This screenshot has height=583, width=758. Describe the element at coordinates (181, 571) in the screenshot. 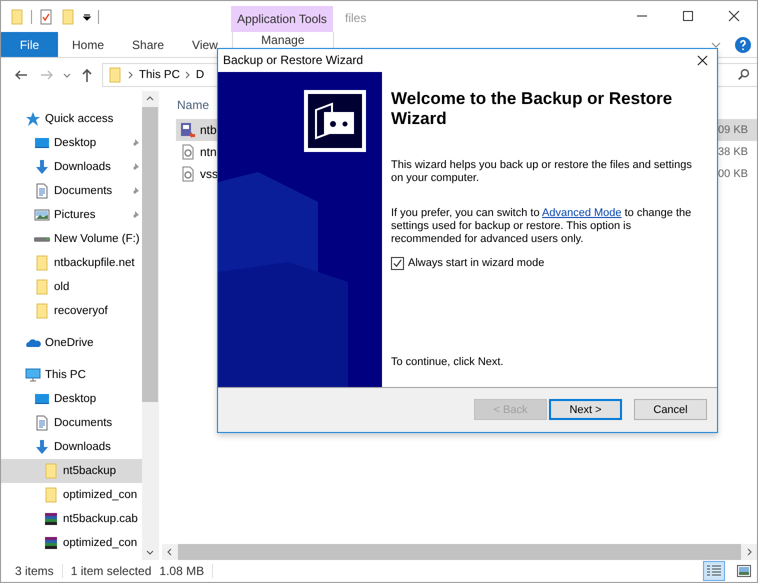

I see `selection-size: 1.08 MB` at that location.